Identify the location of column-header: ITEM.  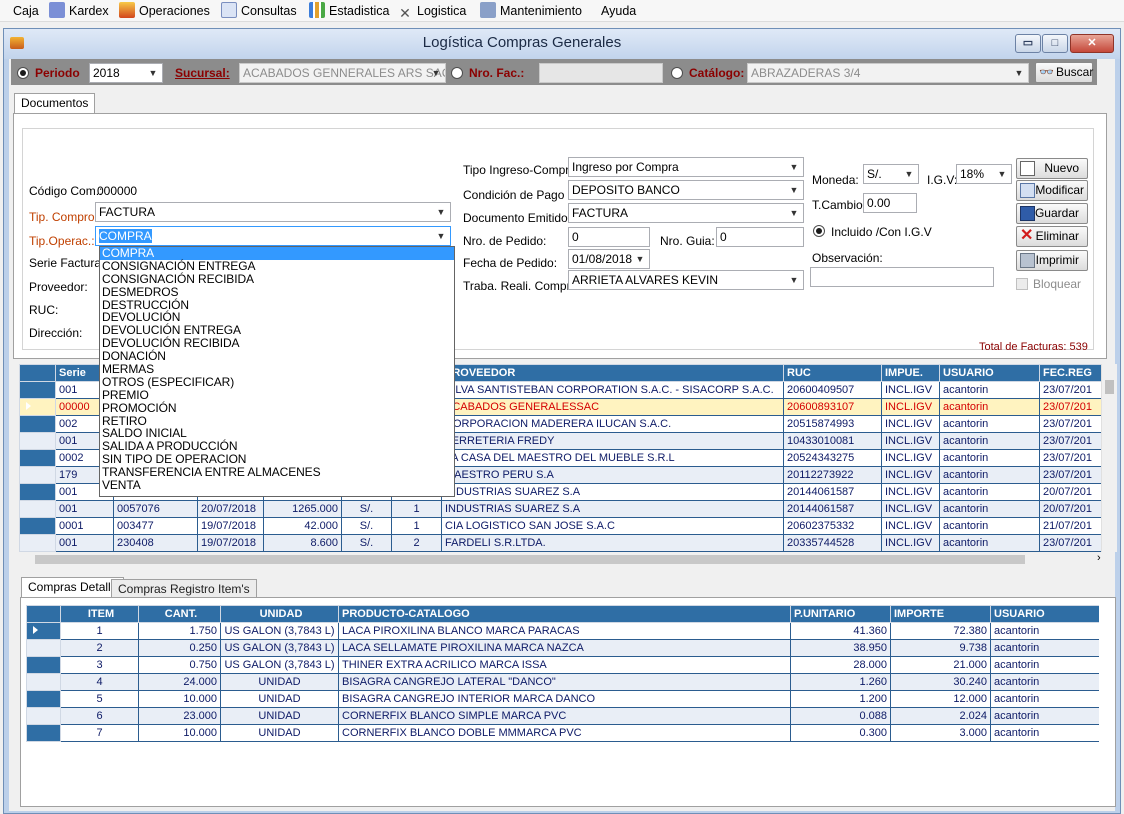
(99, 614).